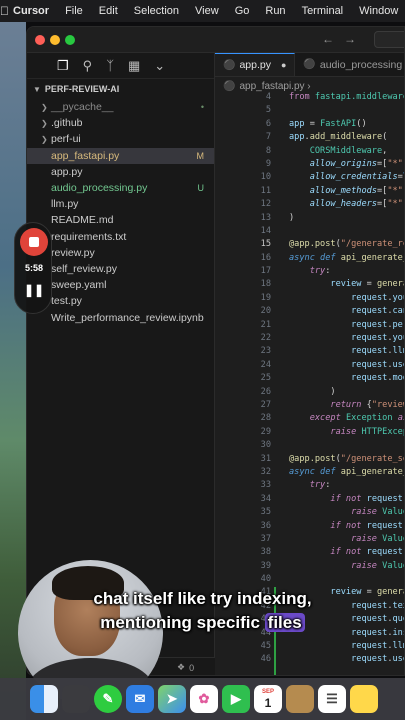  I want to click on line-number: 38, so click(265, 552).